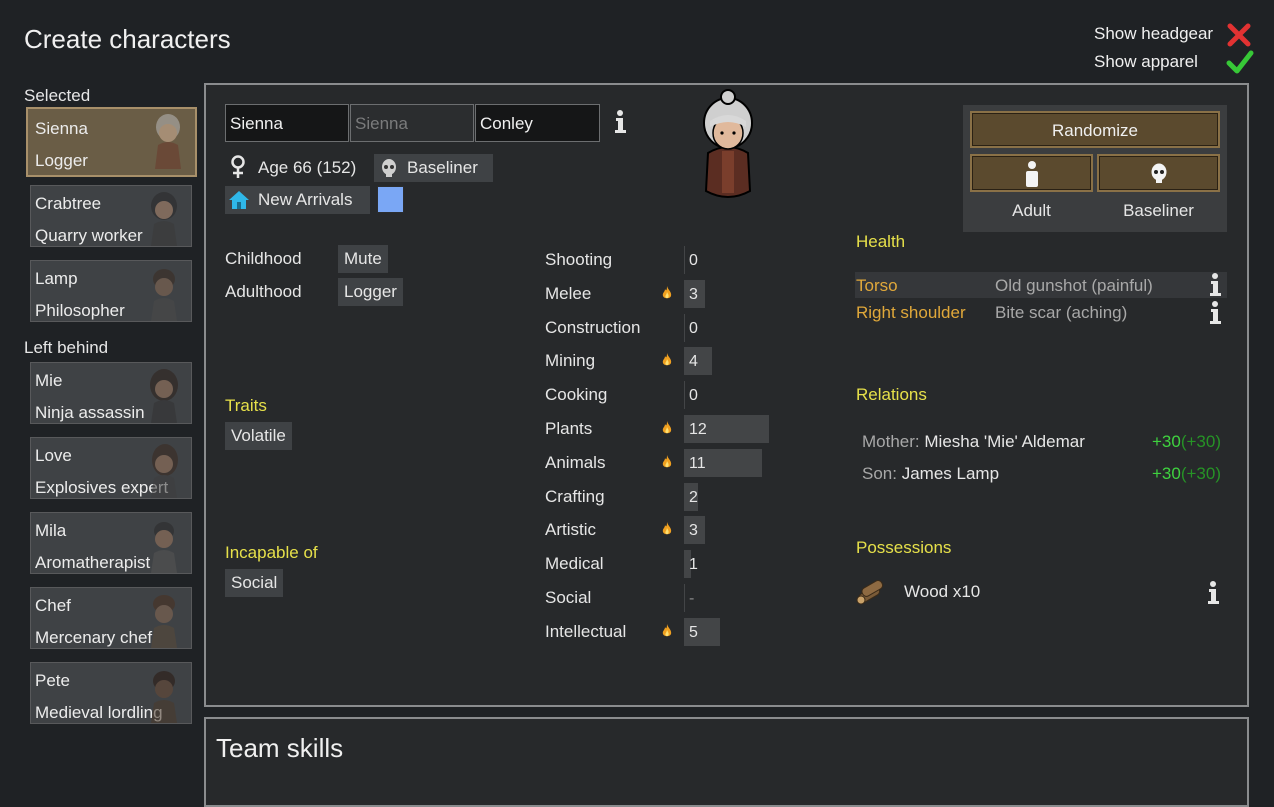 This screenshot has width=1274, height=807. Describe the element at coordinates (698, 429) in the screenshot. I see `skill-value: 12` at that location.